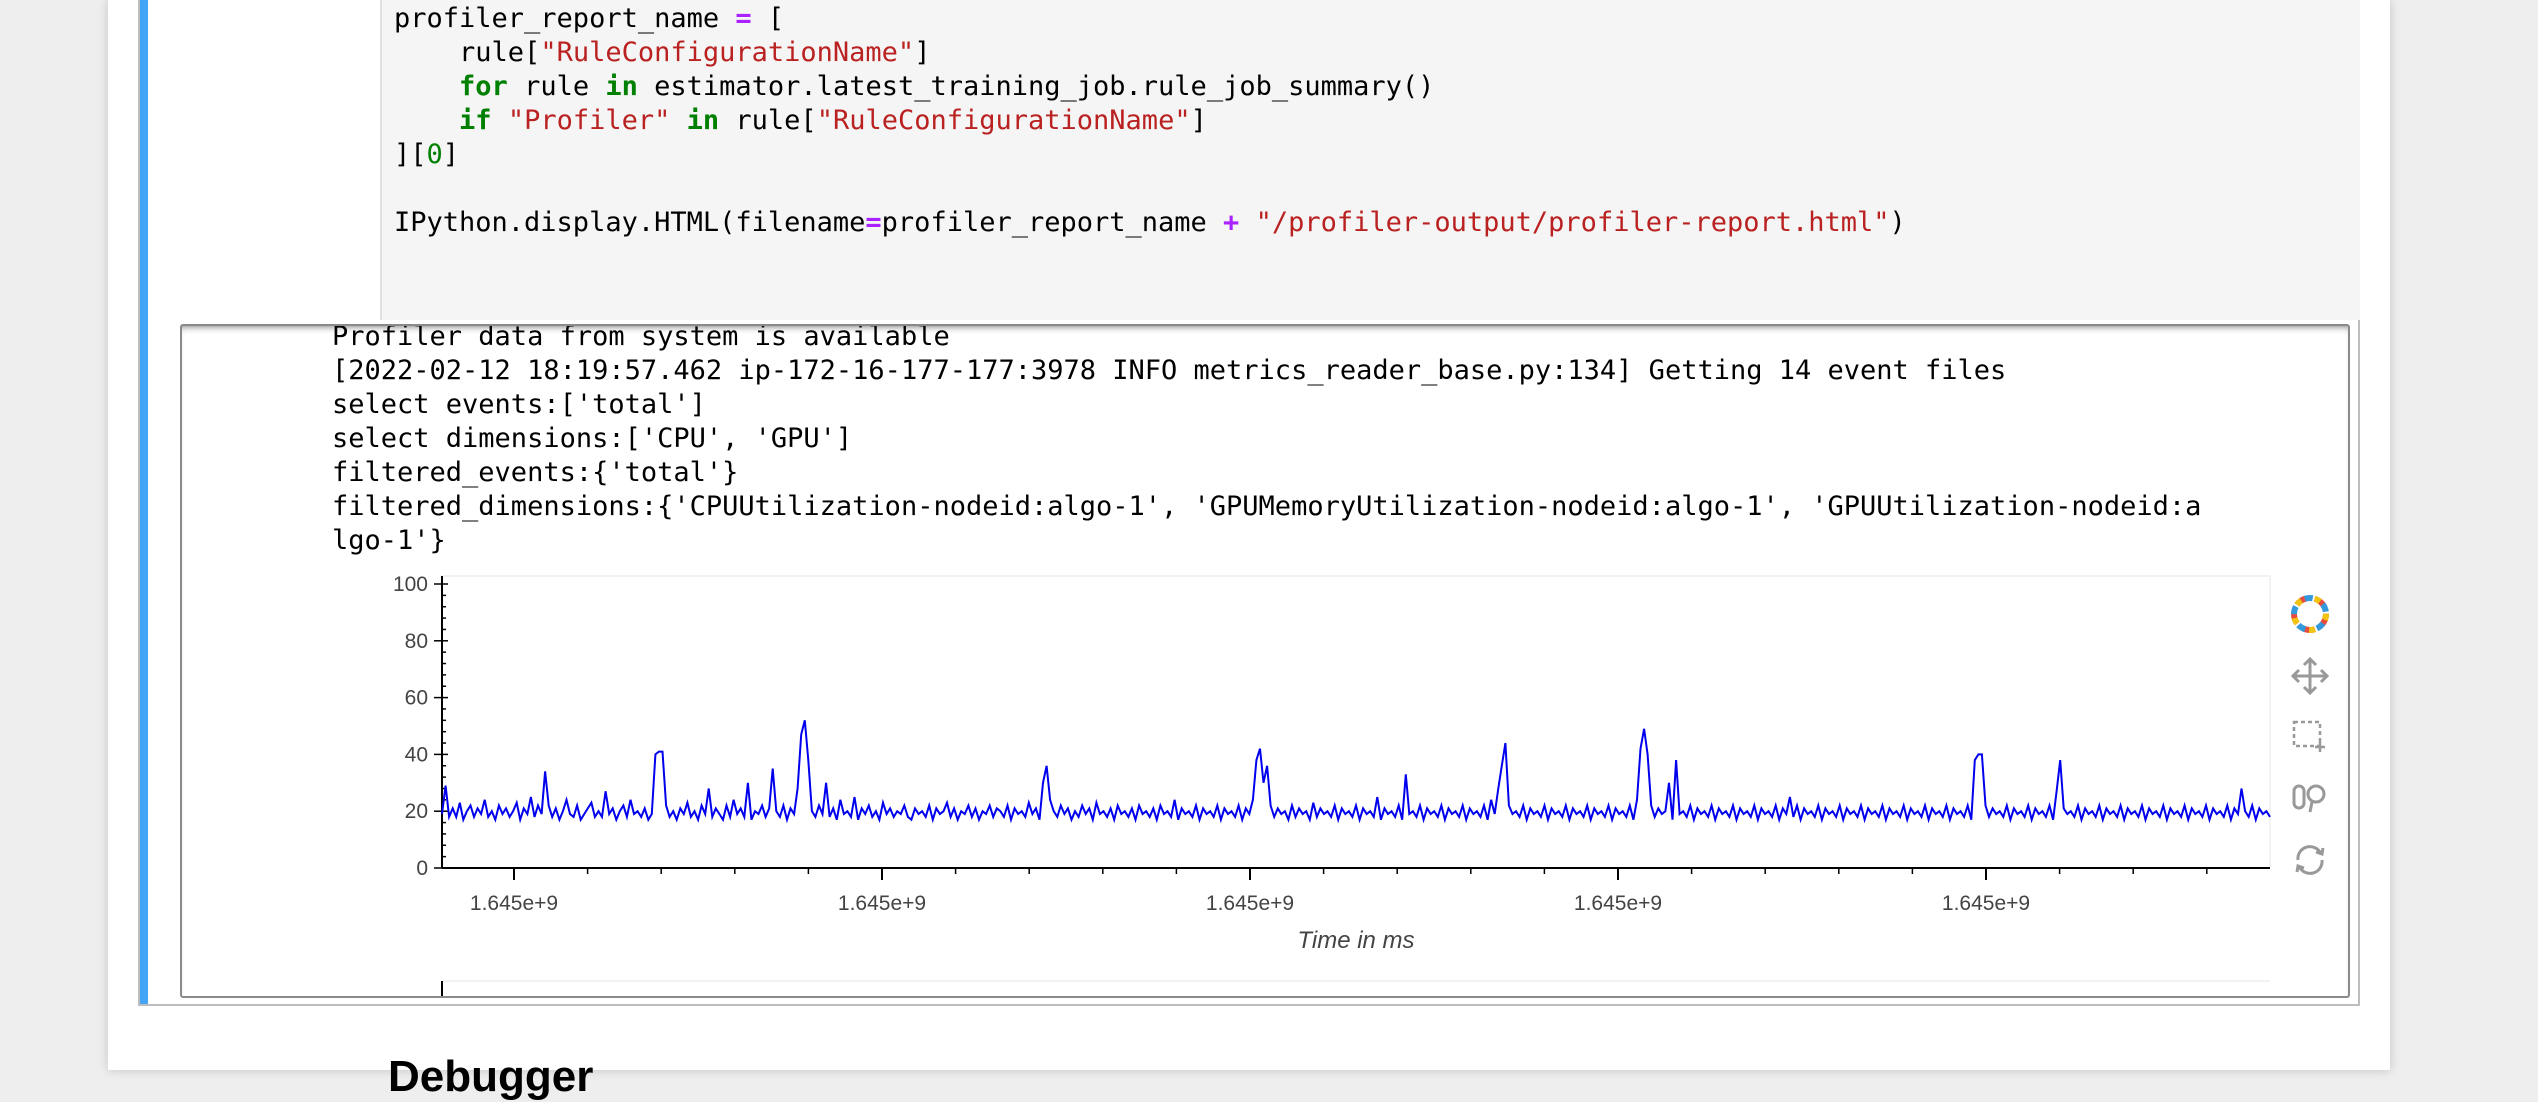  What do you see at coordinates (1897, 222) in the screenshot?
I see `code-token: )` at bounding box center [1897, 222].